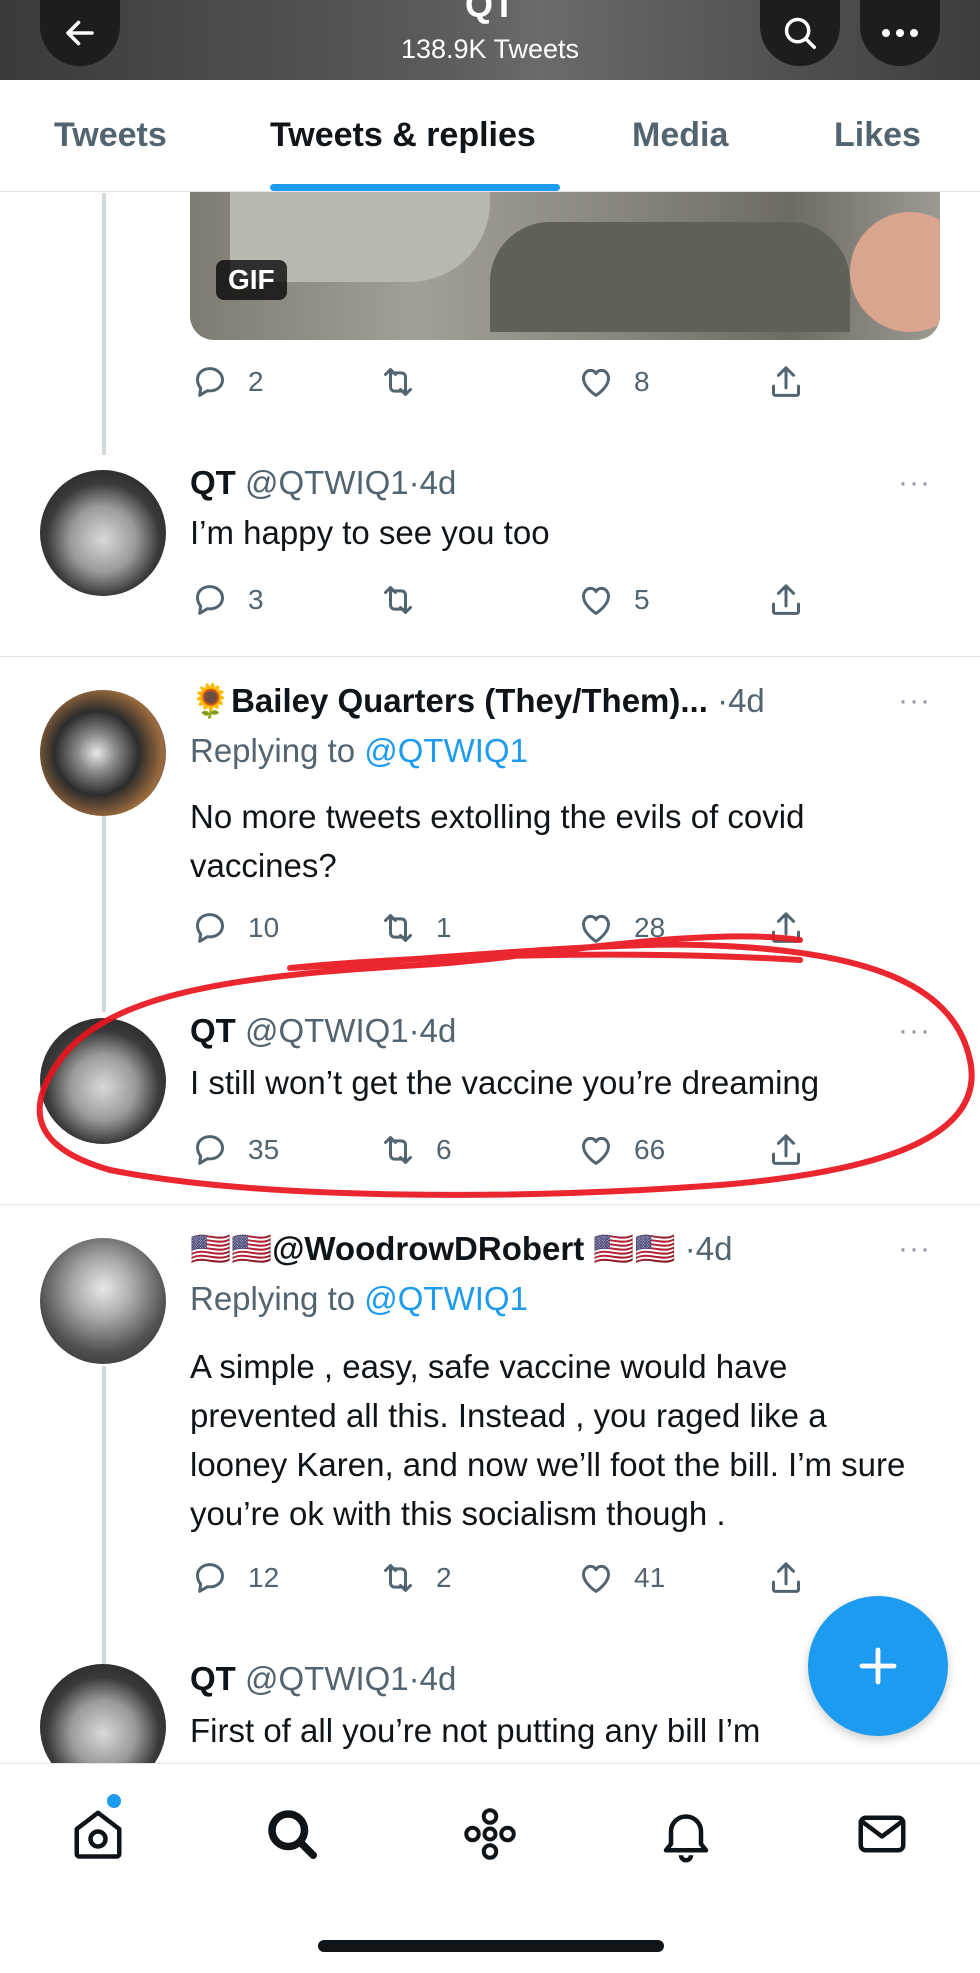  Describe the element at coordinates (686, 1834) in the screenshot. I see `notifications-icon` at that location.